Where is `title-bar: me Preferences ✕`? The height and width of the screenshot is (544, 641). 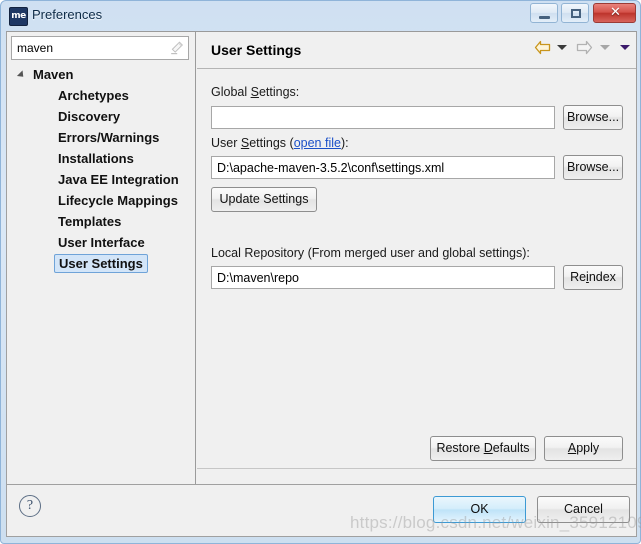 title-bar: me Preferences ✕ is located at coordinates (321, 16).